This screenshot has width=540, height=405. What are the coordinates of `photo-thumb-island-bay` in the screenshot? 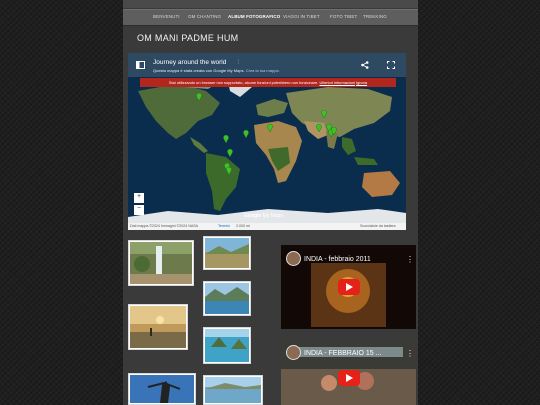 It's located at (227, 345).